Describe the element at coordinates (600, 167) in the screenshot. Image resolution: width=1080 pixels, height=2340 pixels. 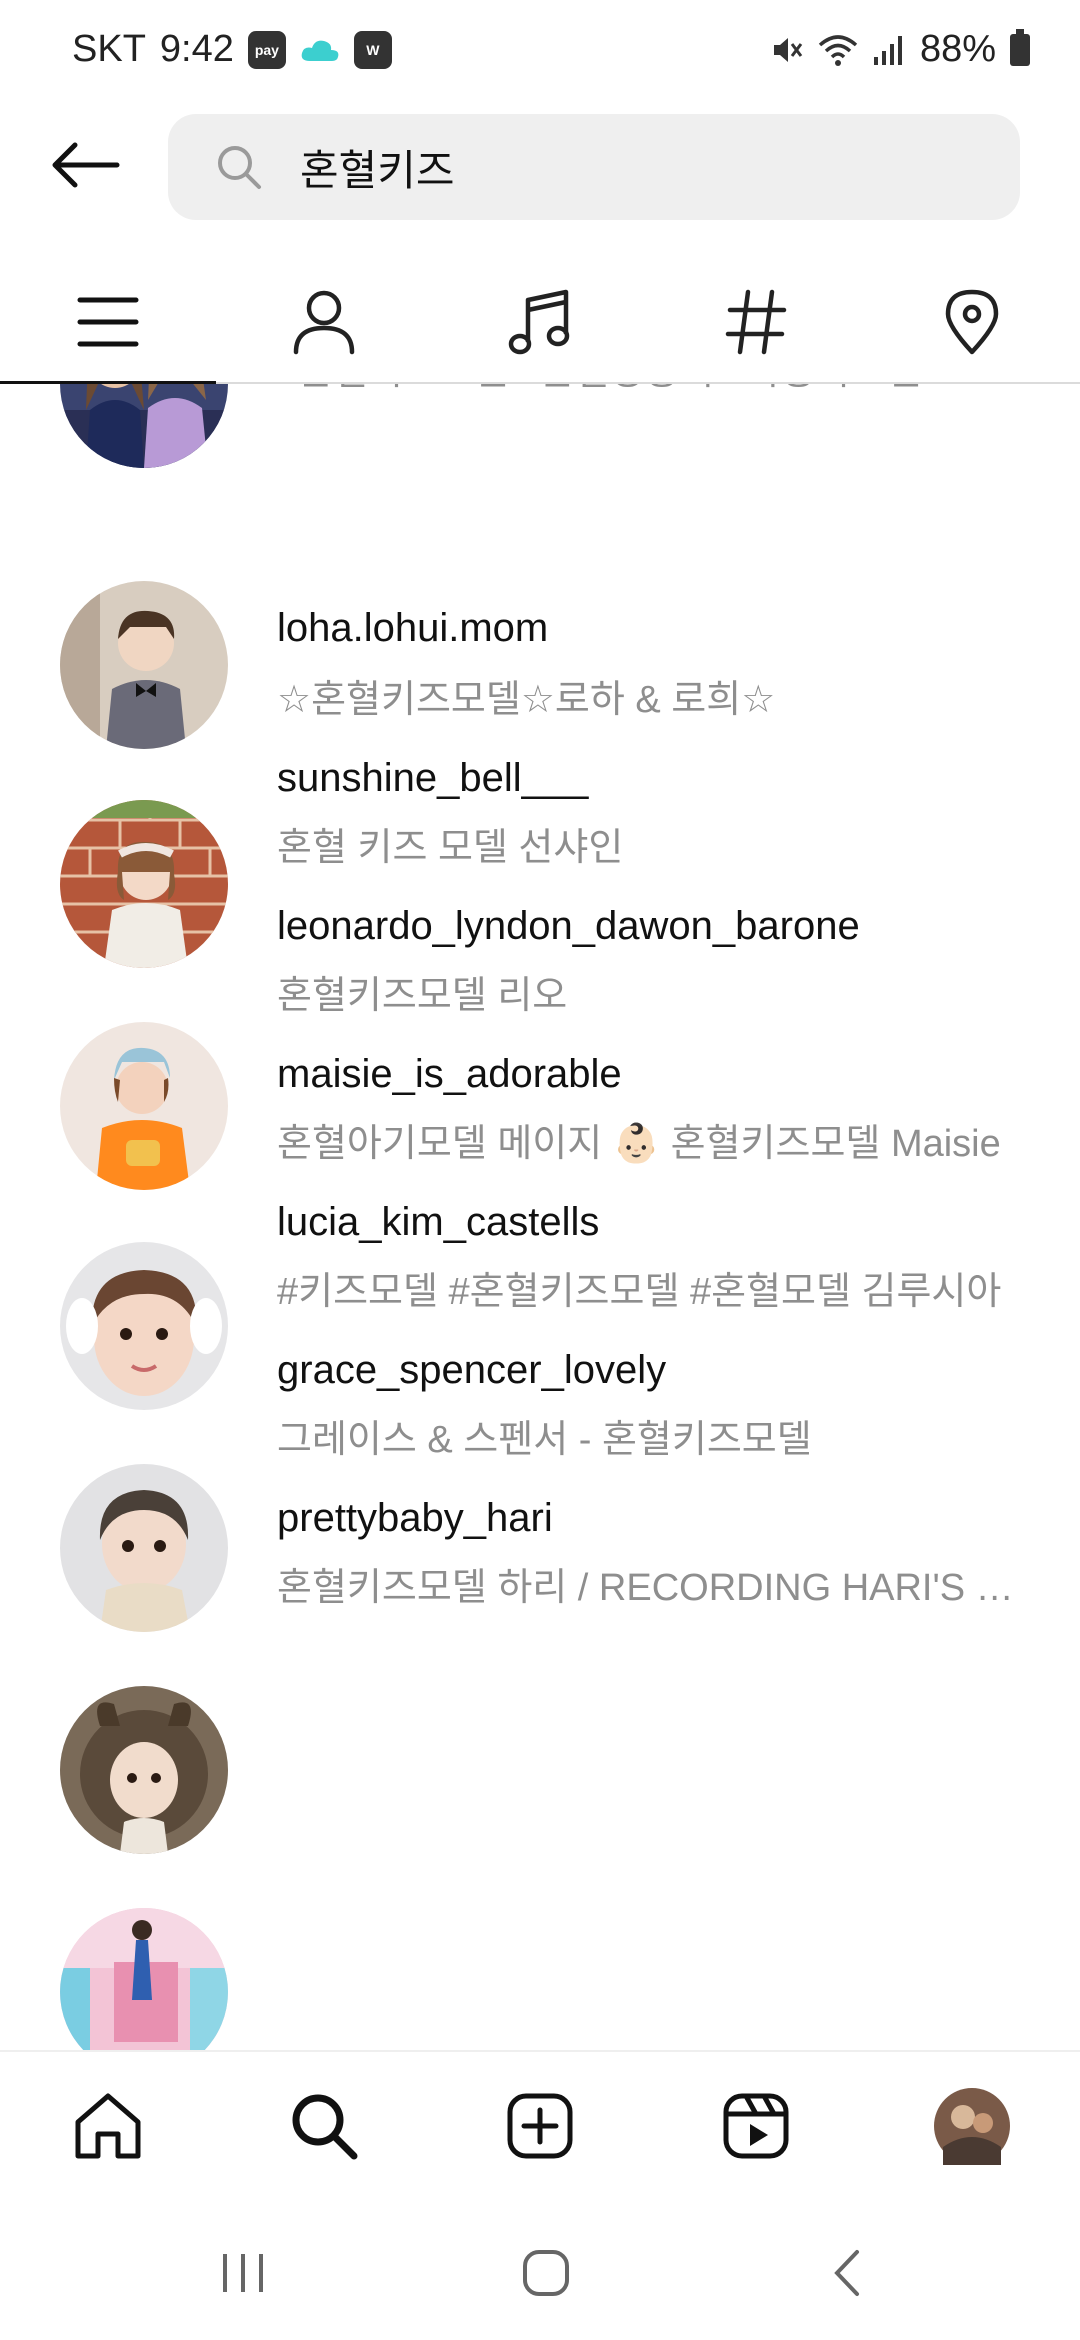
I see `search-input` at that location.